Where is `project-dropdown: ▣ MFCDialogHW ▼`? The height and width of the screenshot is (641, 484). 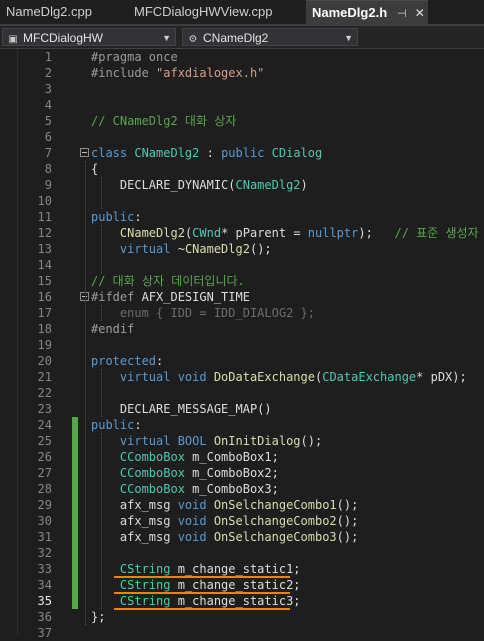 project-dropdown: ▣ MFCDialogHW ▼ is located at coordinates (89, 37).